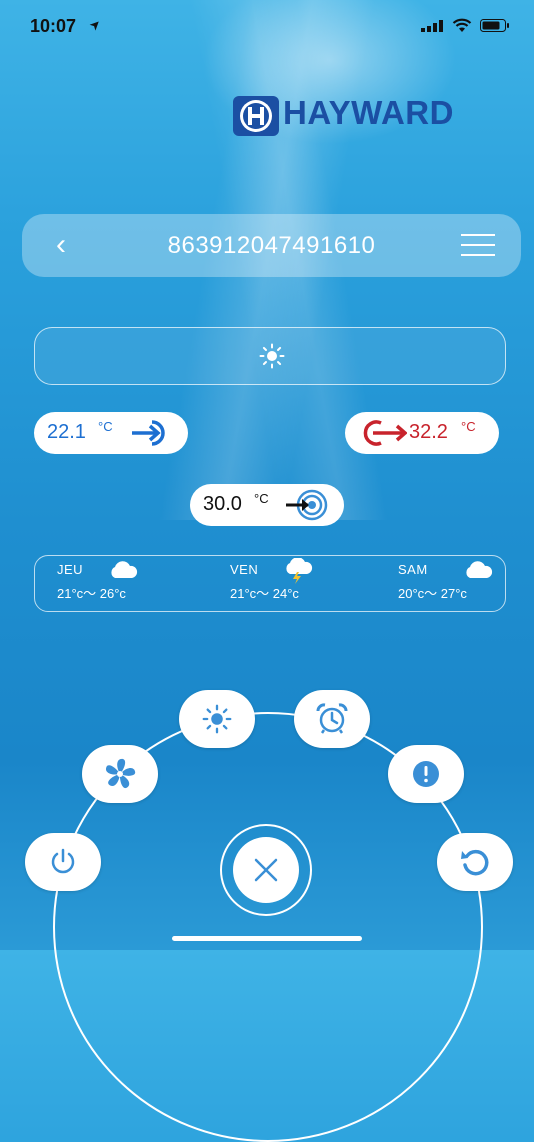  What do you see at coordinates (97, 581) in the screenshot?
I see `forecast-day: JEU 21°c～ 26°c` at bounding box center [97, 581].